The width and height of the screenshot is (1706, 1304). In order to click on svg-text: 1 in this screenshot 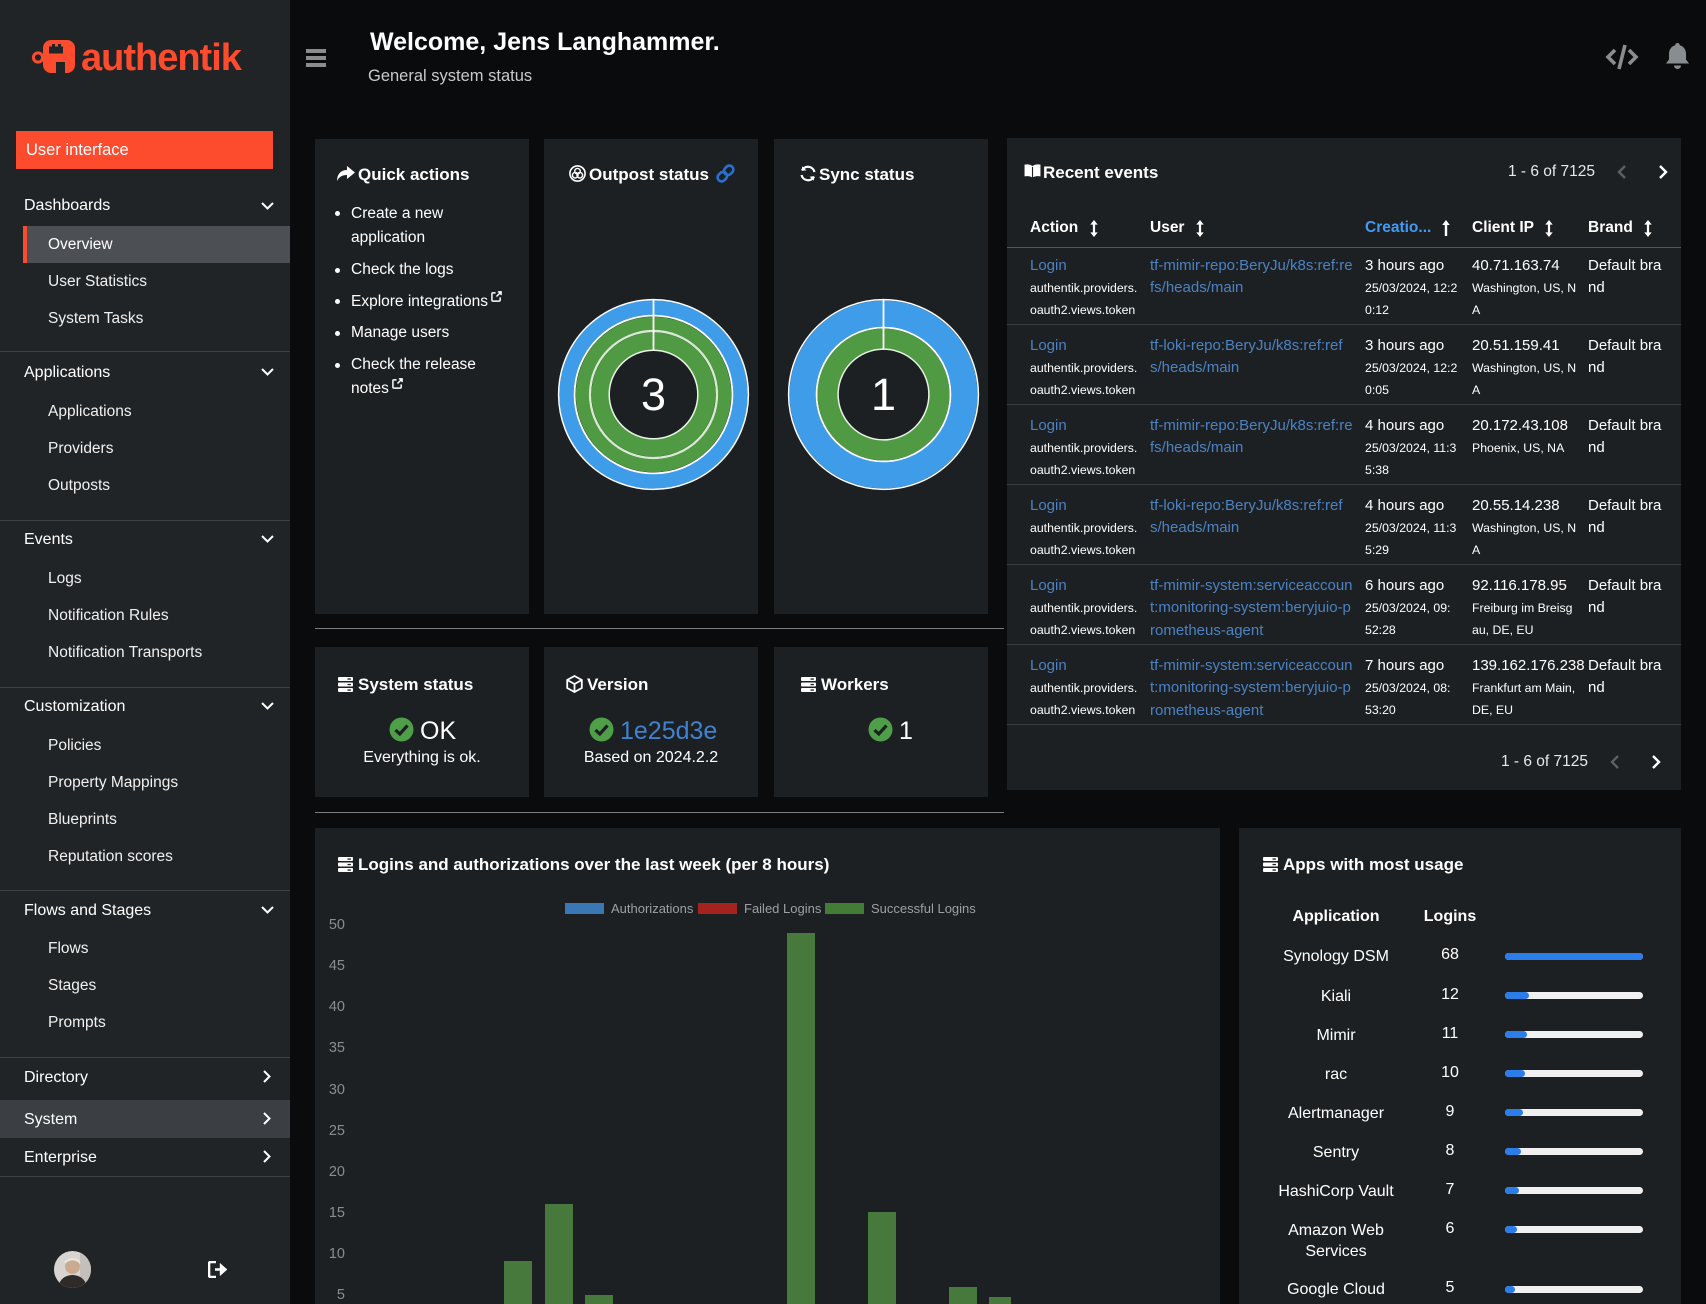, I will do `click(883, 394)`.